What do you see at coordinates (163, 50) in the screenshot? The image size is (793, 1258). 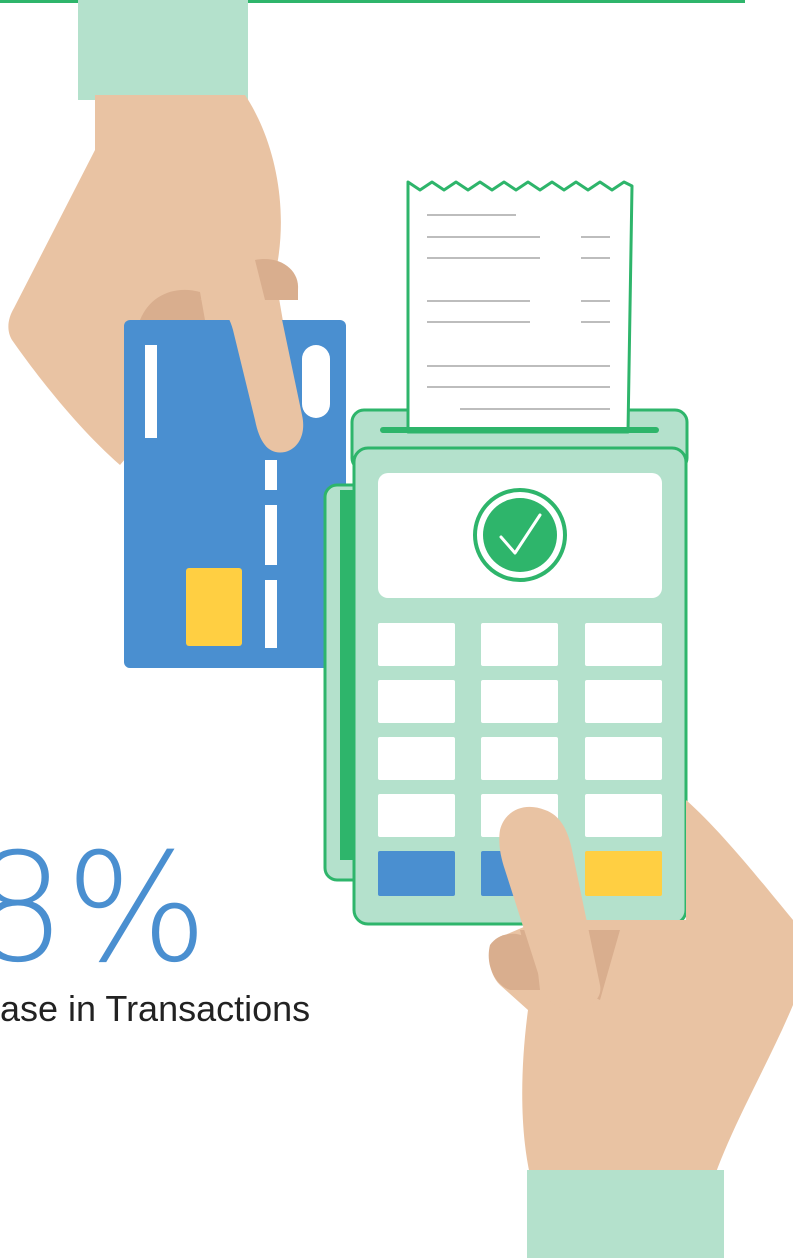 I see `upper-sleeve` at bounding box center [163, 50].